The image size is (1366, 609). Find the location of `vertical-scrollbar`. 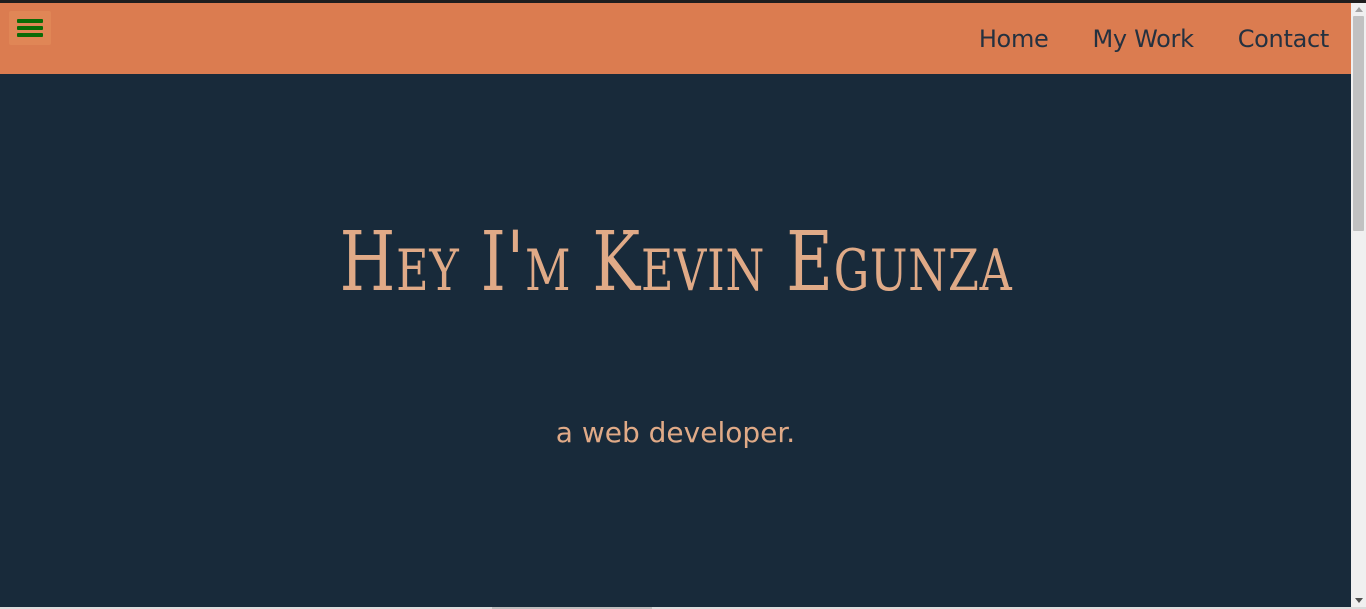

vertical-scrollbar is located at coordinates (1358, 305).